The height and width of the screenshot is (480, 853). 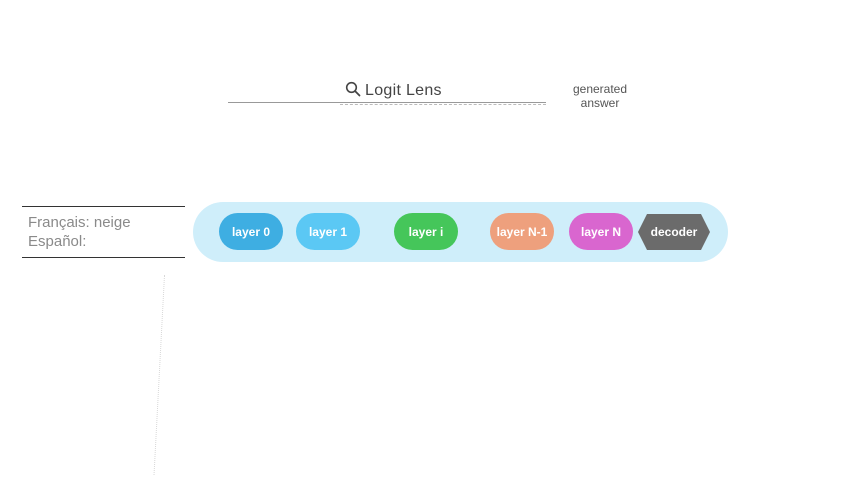 What do you see at coordinates (57, 241) in the screenshot?
I see `prompt-line-2: Español:` at bounding box center [57, 241].